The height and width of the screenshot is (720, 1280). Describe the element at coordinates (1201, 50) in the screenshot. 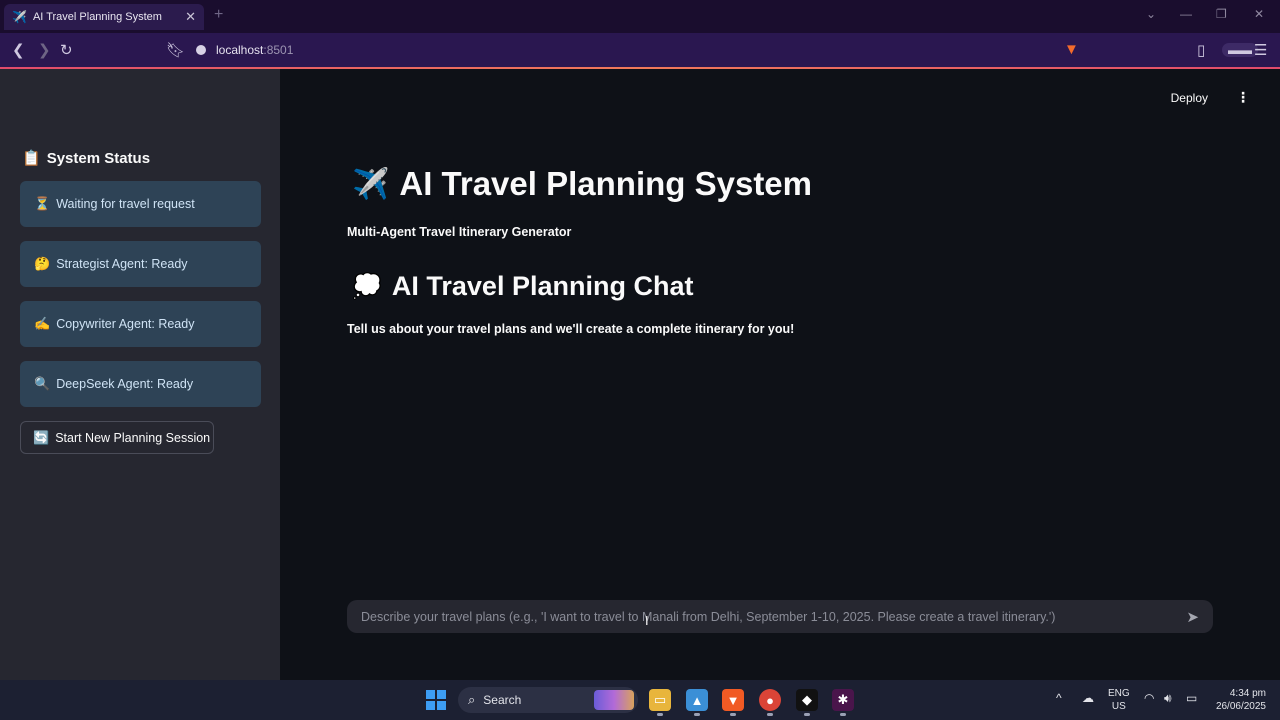

I see `sidebar-toggle-icon: ▯` at that location.